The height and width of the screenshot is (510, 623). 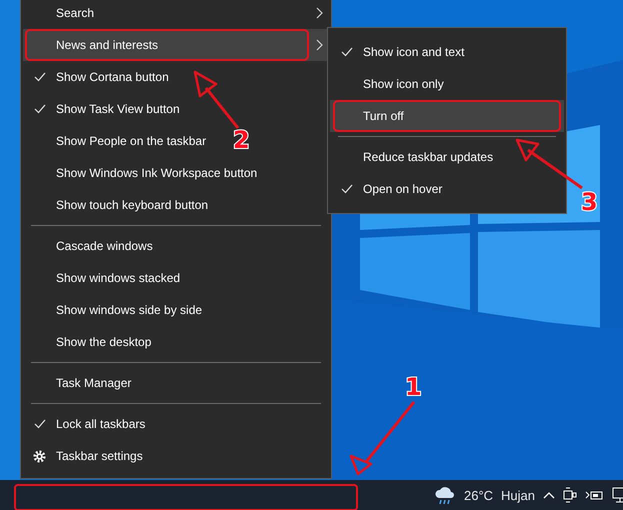 What do you see at coordinates (403, 84) in the screenshot?
I see `menu-item: Show icon only` at bounding box center [403, 84].